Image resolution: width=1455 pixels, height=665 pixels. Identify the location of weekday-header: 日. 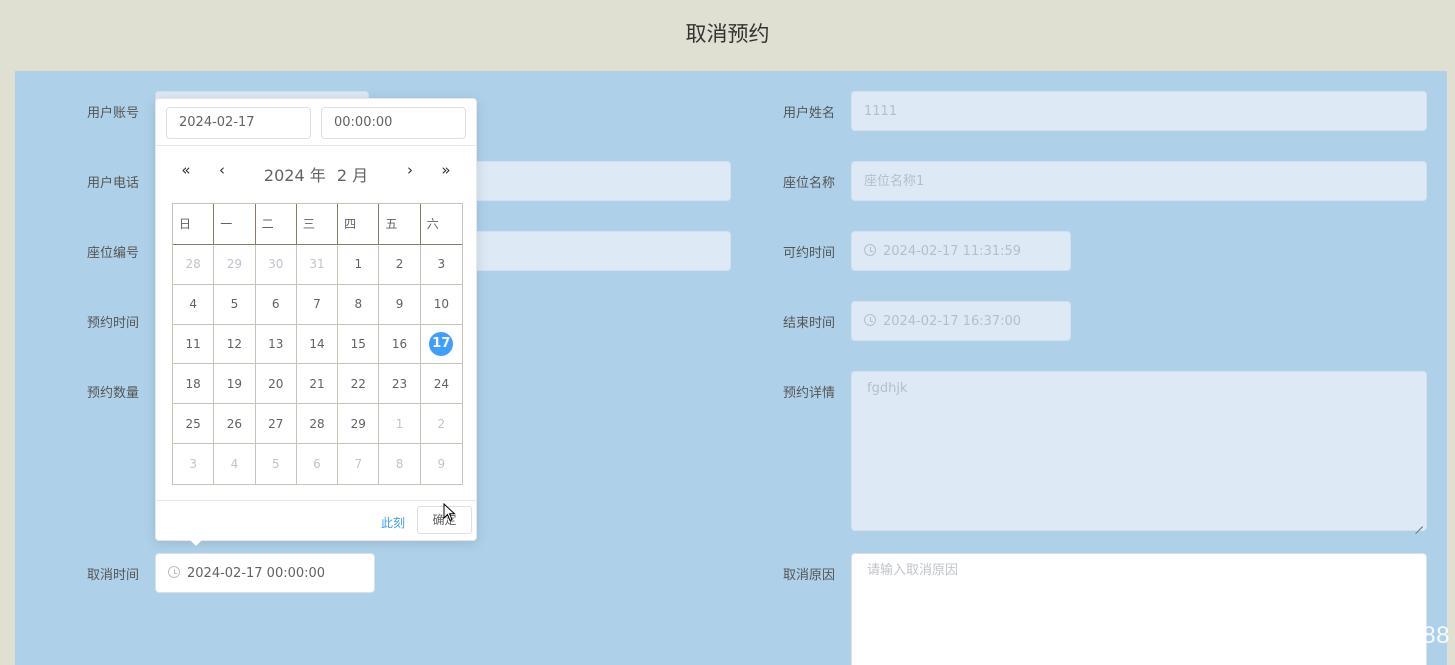
(194, 224).